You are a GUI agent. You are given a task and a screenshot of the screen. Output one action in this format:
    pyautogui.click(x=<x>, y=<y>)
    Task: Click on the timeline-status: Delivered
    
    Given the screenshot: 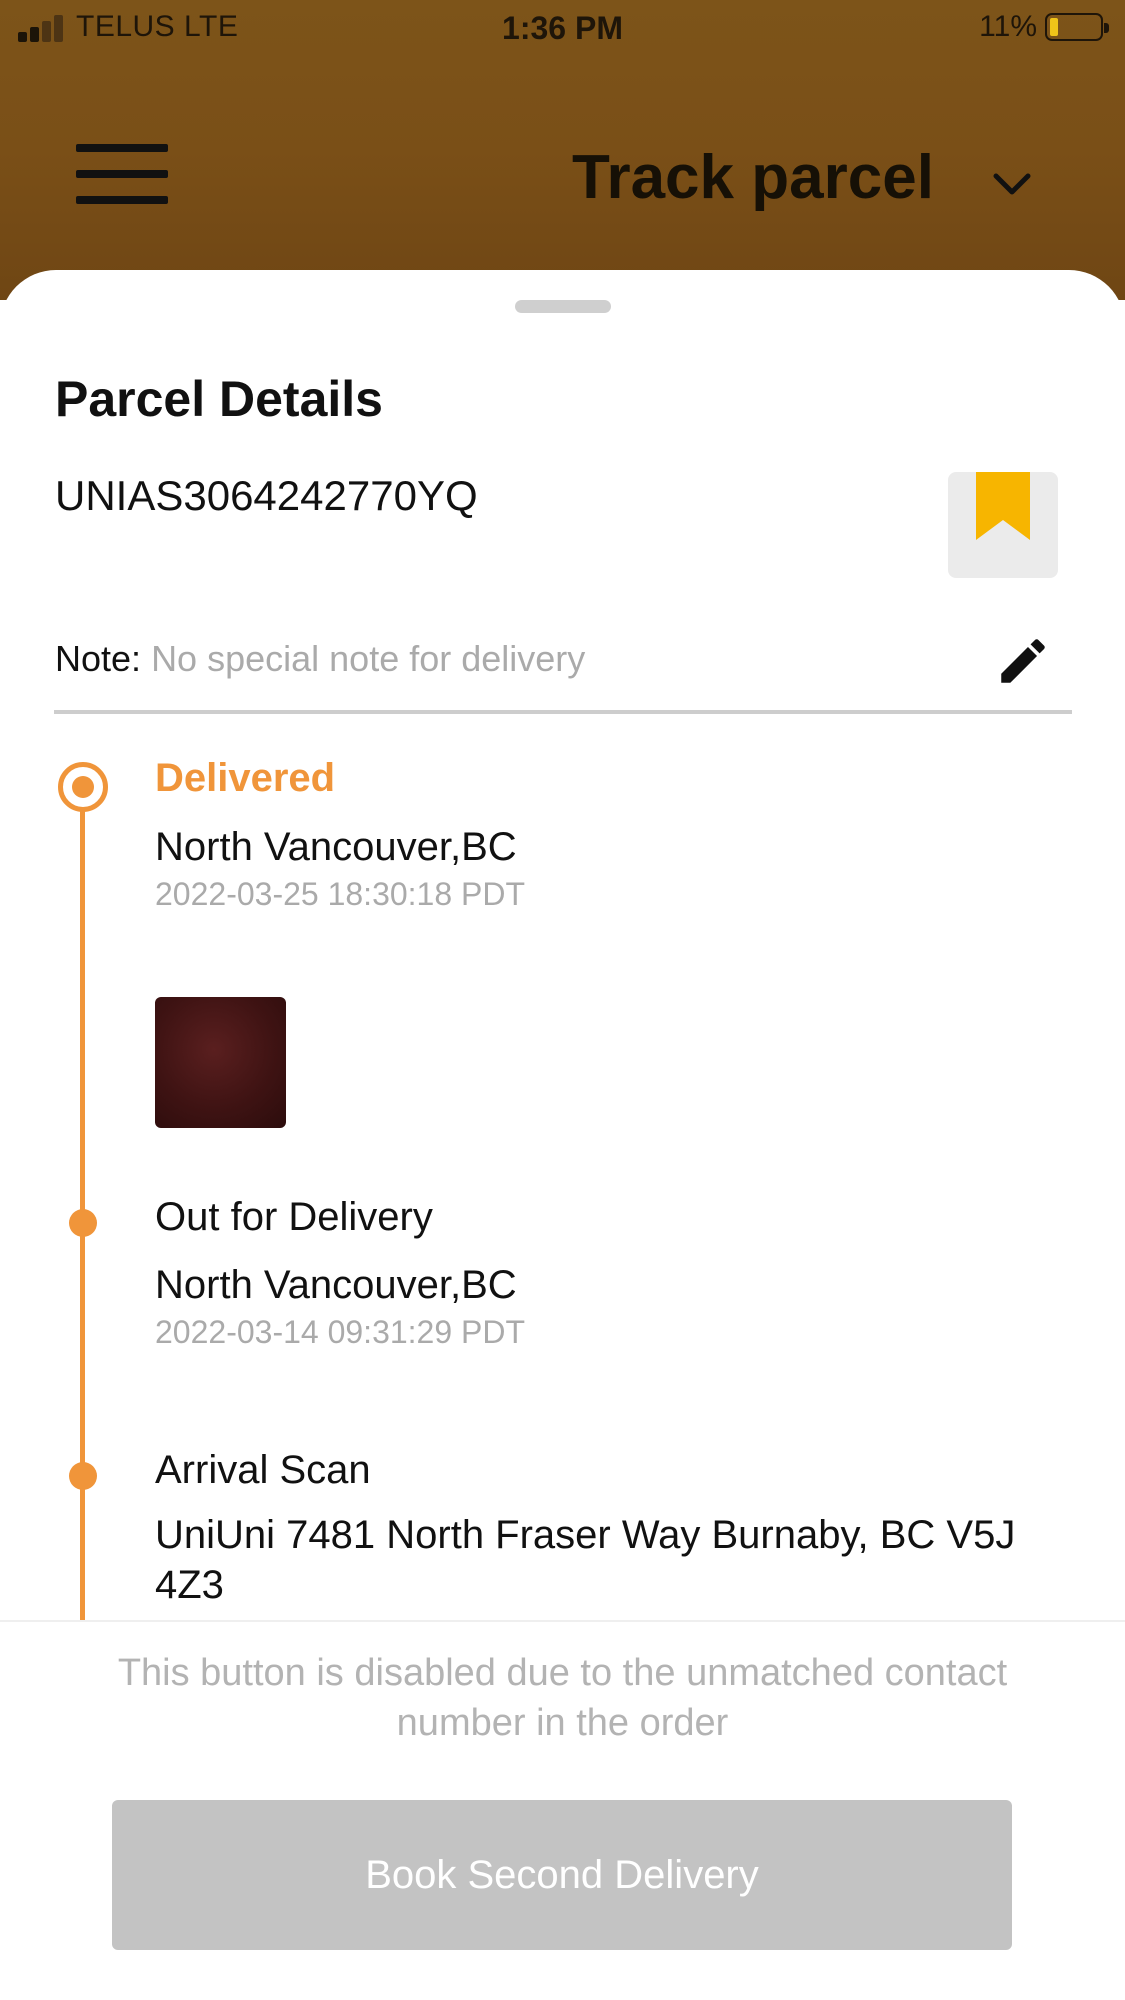 What is the action you would take?
    pyautogui.click(x=245, y=778)
    